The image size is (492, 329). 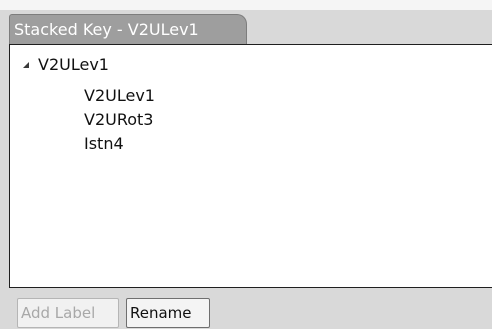 I want to click on tree-node-child-label: Istn4, so click(x=104, y=143).